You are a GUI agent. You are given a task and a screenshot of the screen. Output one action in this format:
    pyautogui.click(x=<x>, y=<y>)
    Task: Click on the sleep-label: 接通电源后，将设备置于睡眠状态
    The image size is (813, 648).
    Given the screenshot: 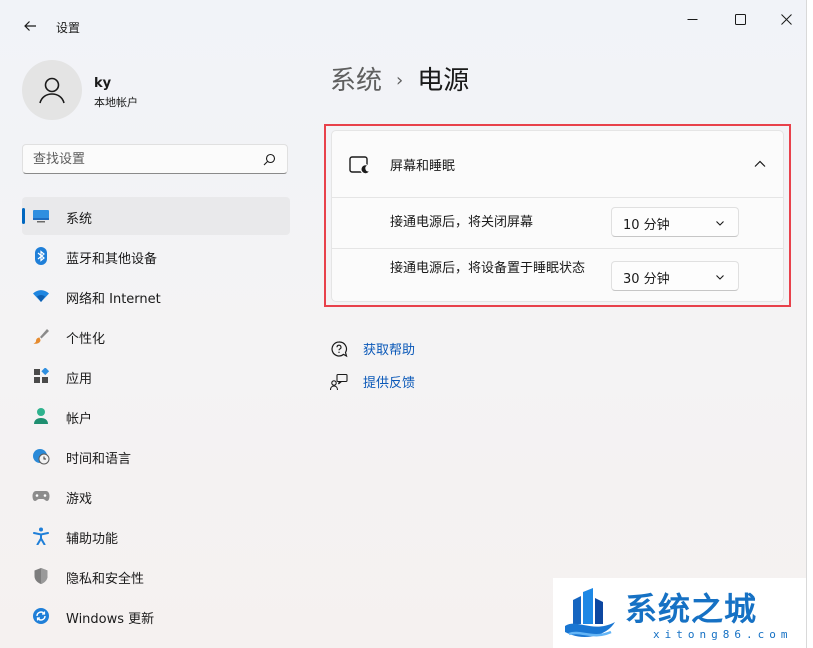 What is the action you would take?
    pyautogui.click(x=488, y=268)
    